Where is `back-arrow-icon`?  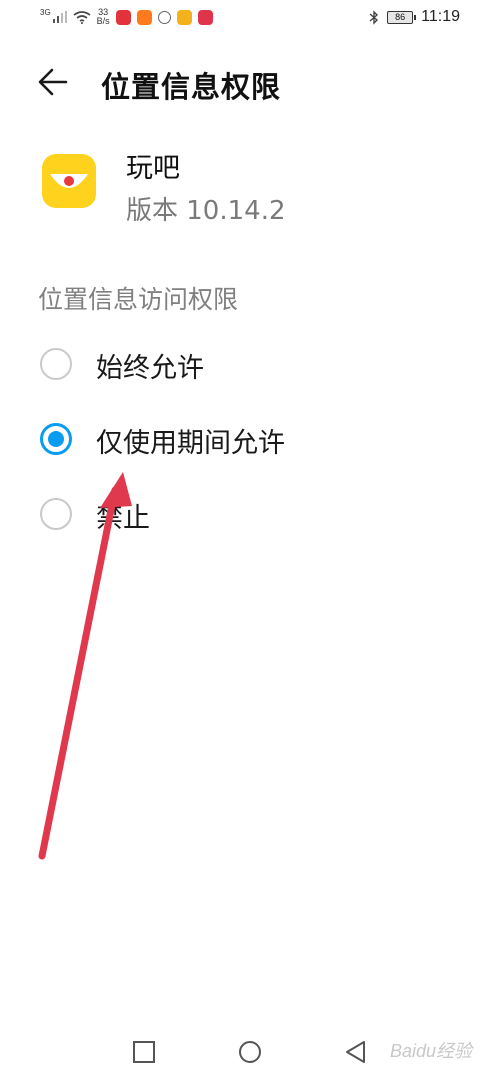 back-arrow-icon is located at coordinates (53, 82).